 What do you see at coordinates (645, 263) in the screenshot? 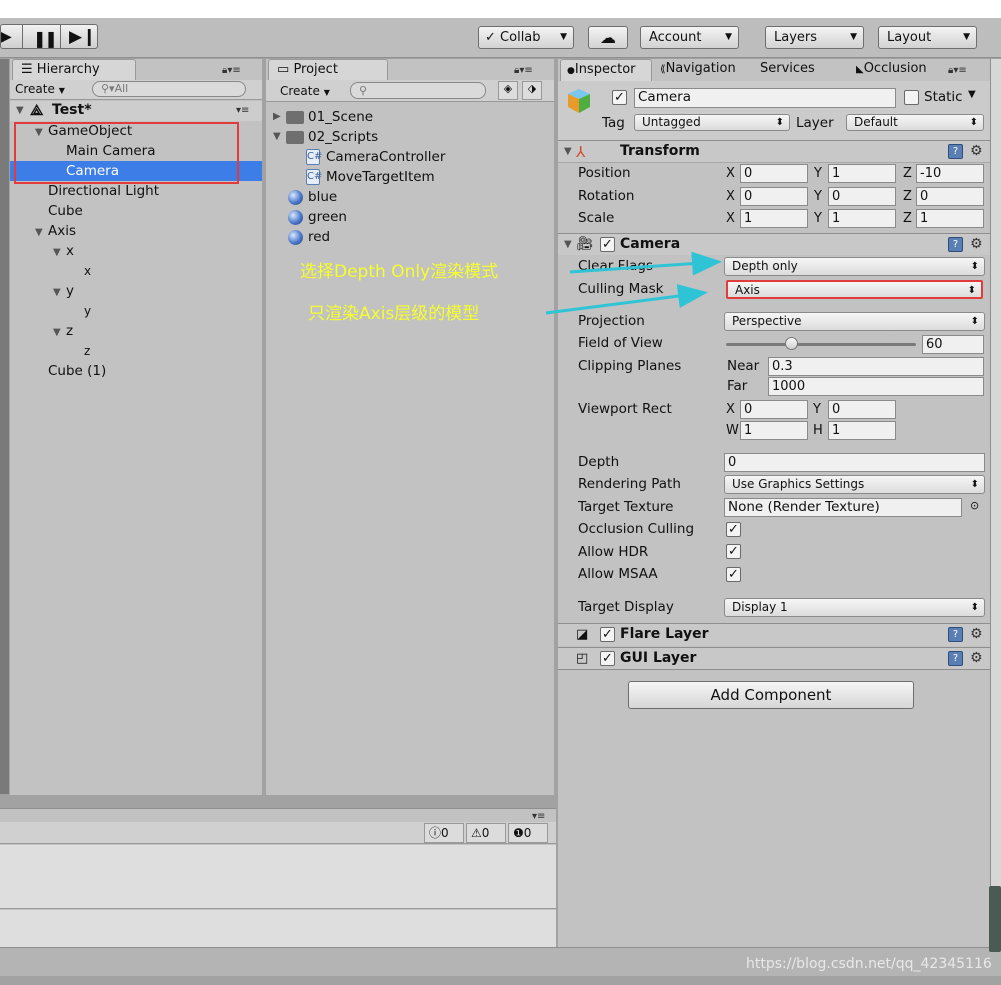
I see `arrow-to-clear-flags` at bounding box center [645, 263].